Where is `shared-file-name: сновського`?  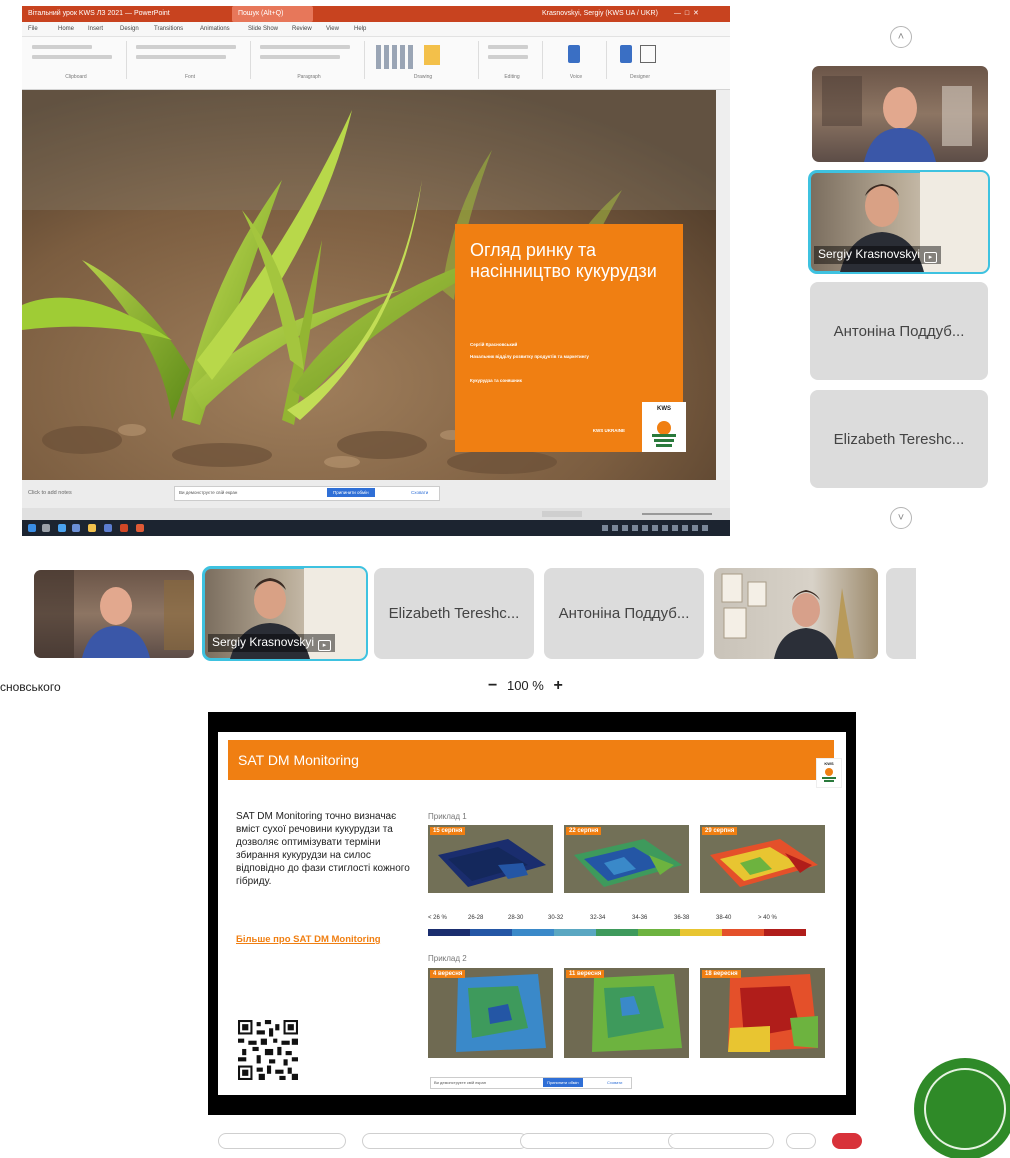 shared-file-name: сновського is located at coordinates (30, 687).